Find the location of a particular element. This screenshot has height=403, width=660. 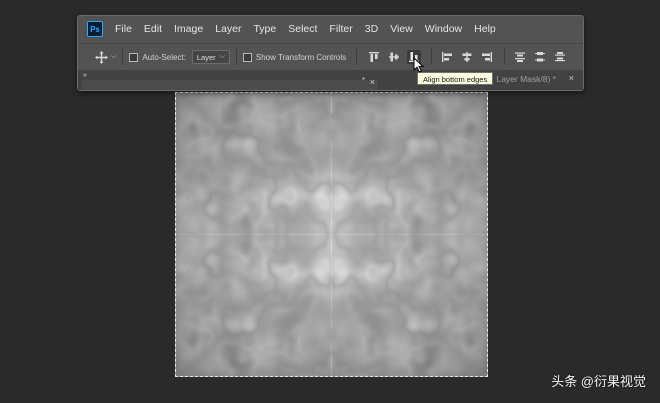

menu-file: File is located at coordinates (123, 29).